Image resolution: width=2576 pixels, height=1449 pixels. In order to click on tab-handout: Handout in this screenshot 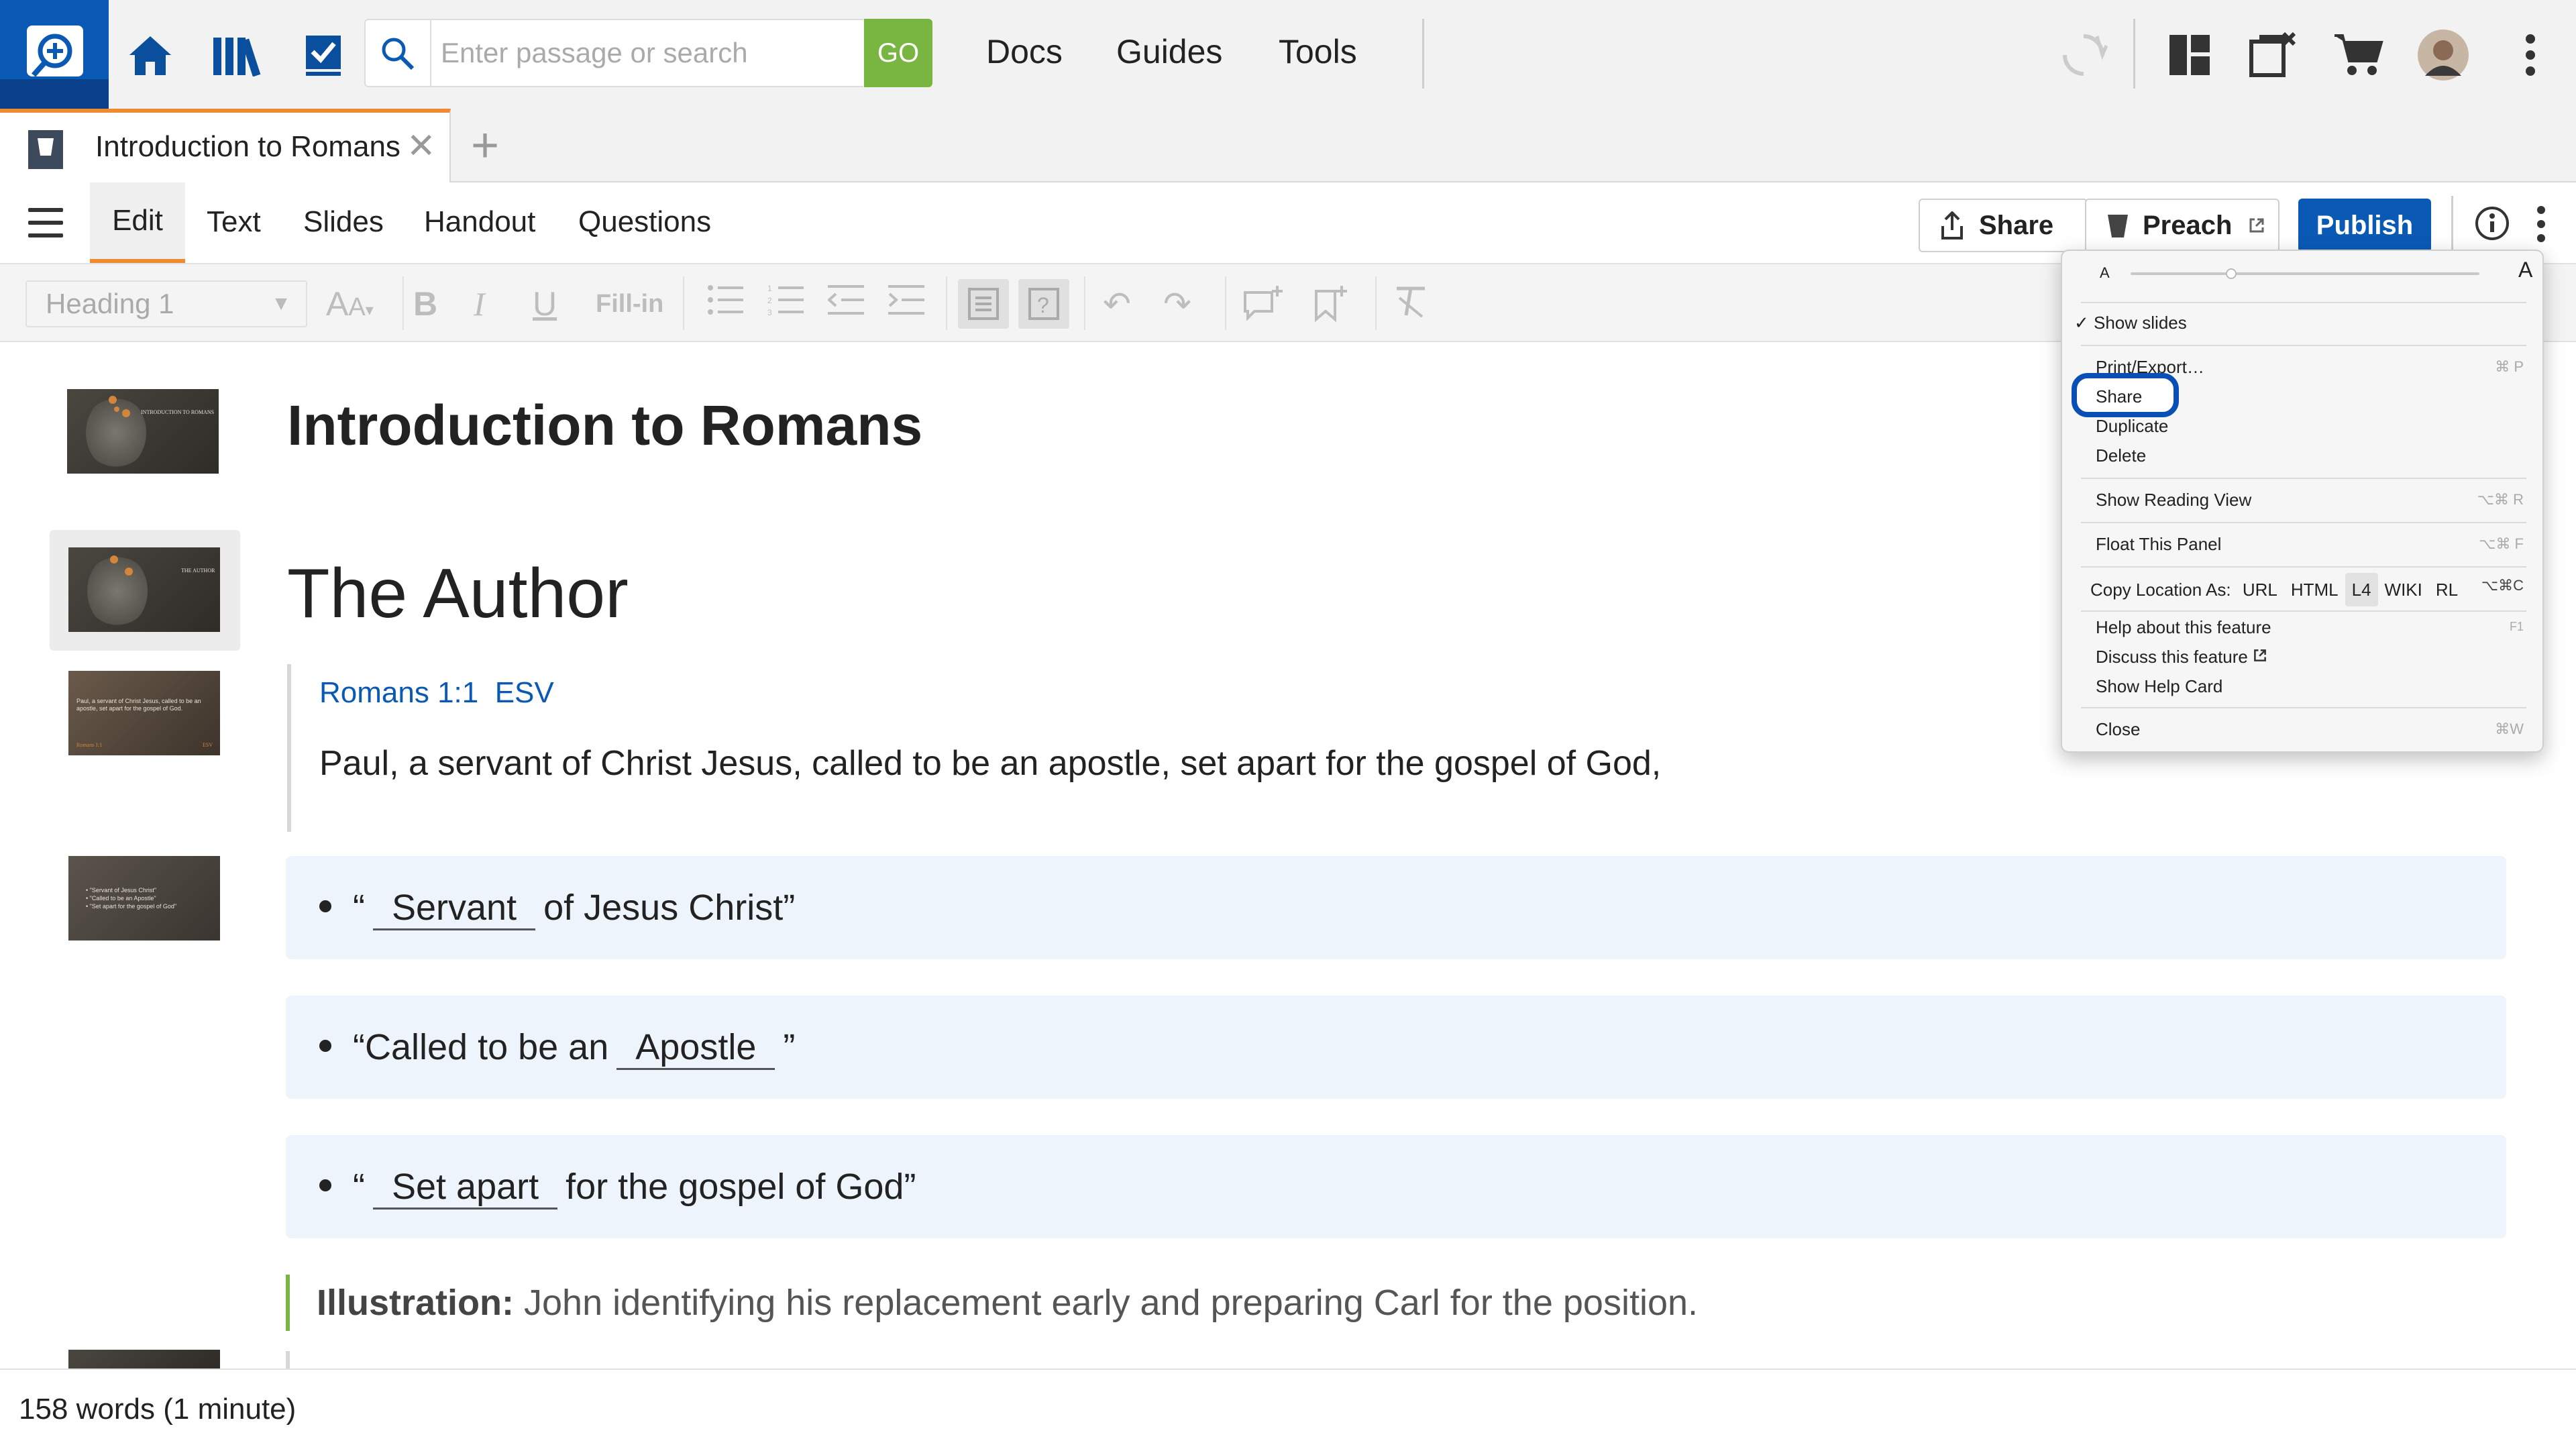, I will do `click(479, 222)`.